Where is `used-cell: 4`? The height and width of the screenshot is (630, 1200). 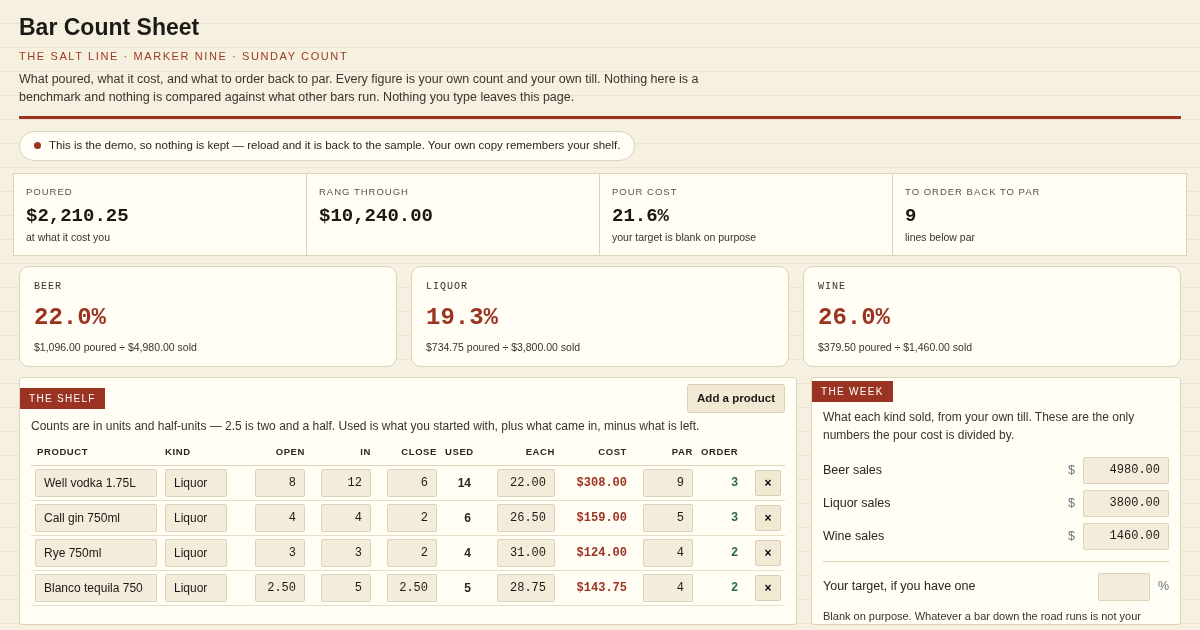
used-cell: 4 is located at coordinates (461, 553).